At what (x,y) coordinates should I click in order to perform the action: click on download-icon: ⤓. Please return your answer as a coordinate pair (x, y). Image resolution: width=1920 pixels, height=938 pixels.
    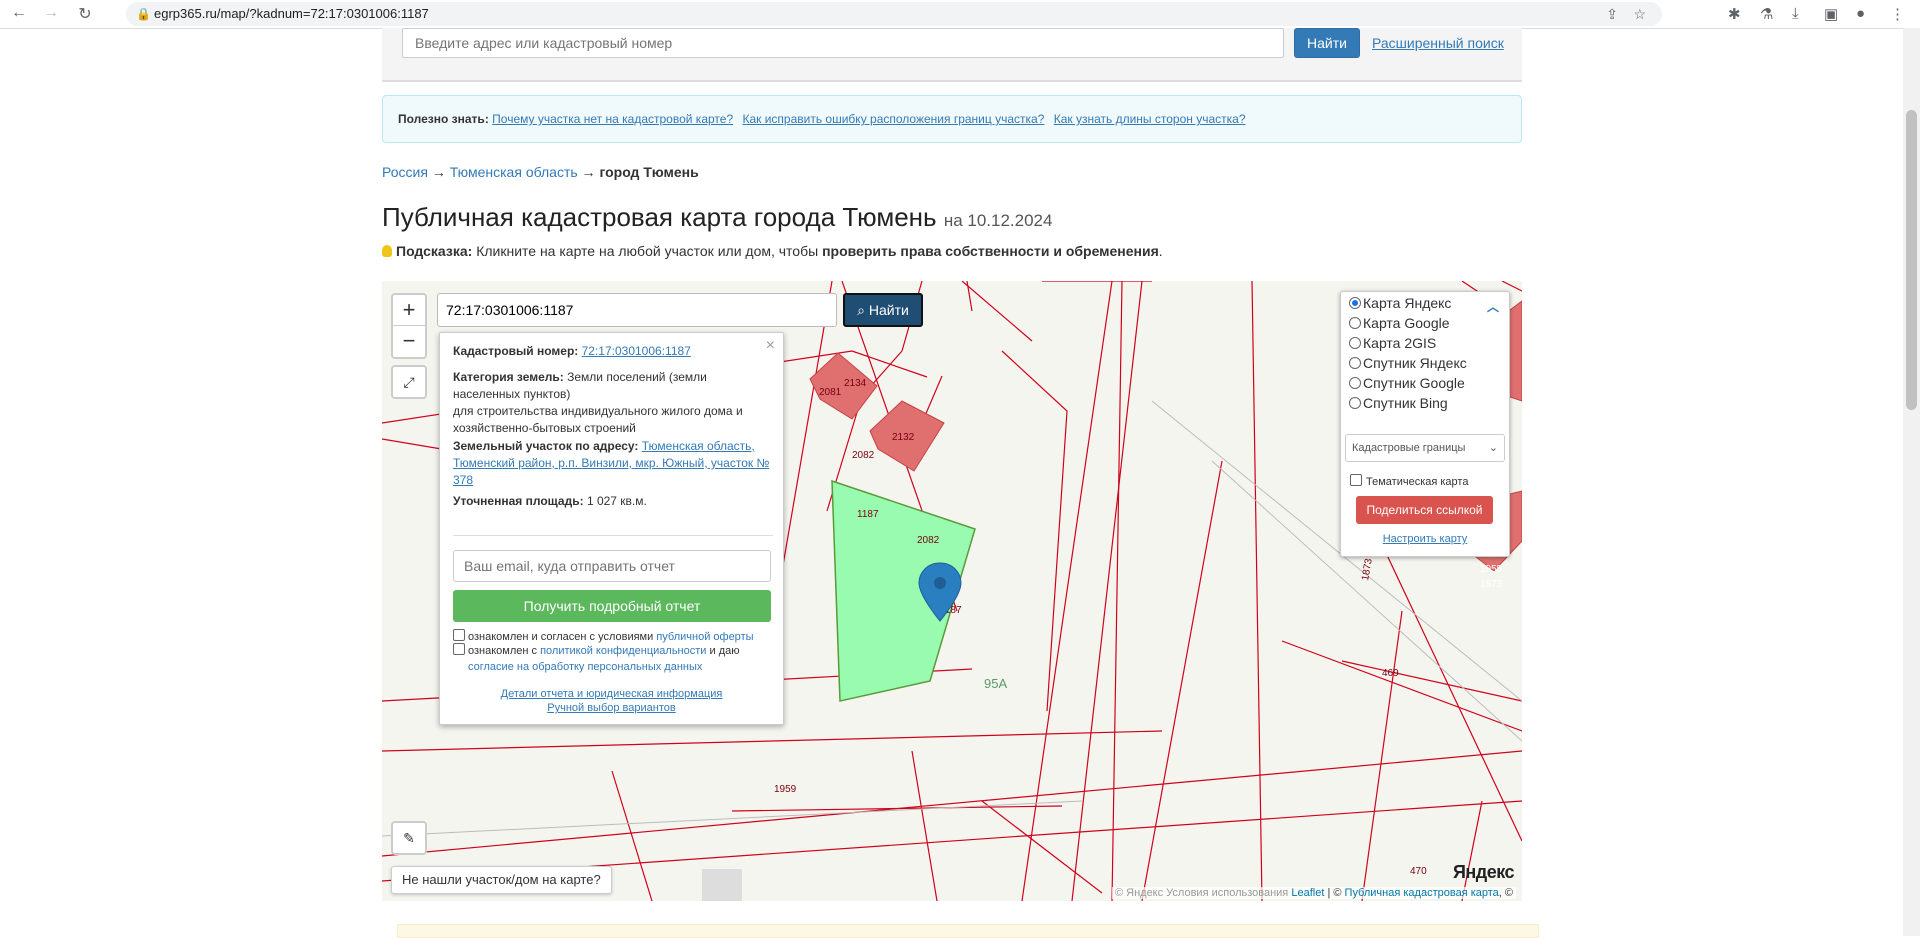
    Looking at the image, I should click on (1795, 13).